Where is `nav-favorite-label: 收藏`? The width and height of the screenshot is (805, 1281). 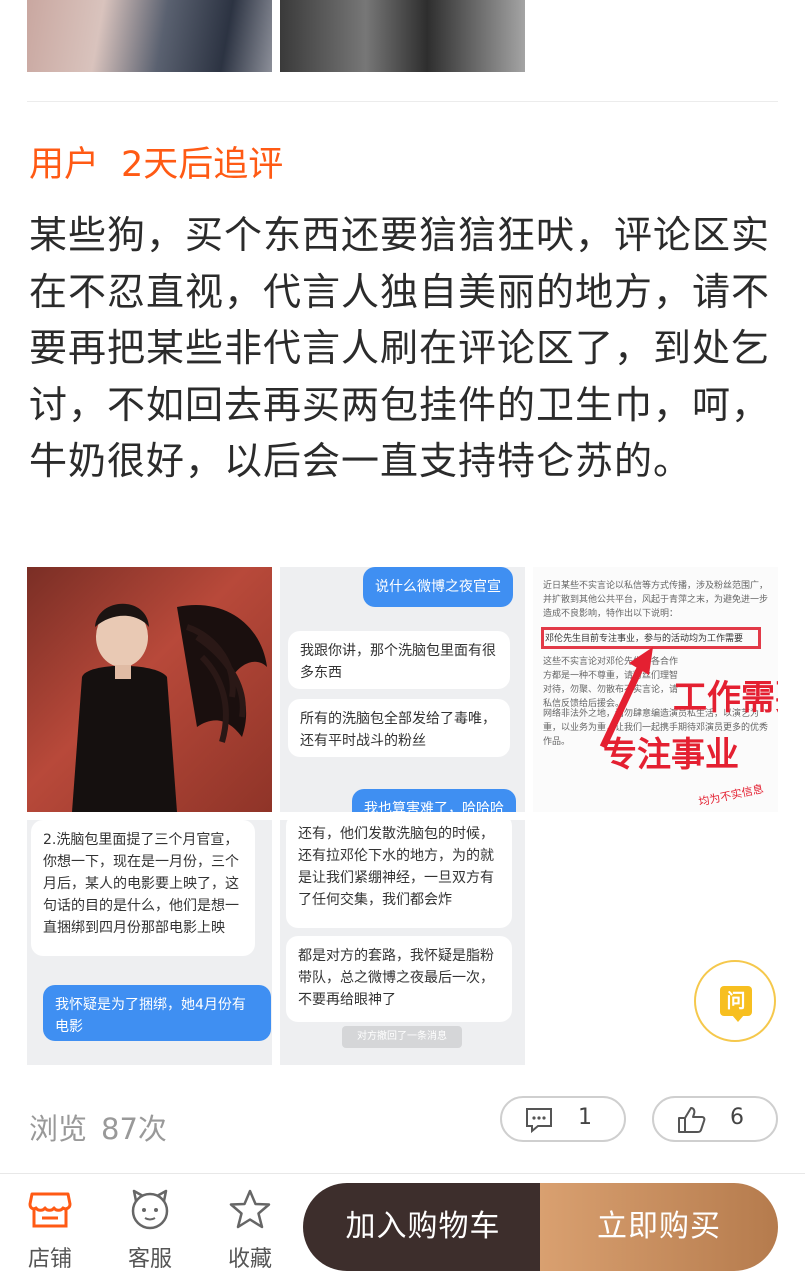 nav-favorite-label: 收藏 is located at coordinates (249, 1259).